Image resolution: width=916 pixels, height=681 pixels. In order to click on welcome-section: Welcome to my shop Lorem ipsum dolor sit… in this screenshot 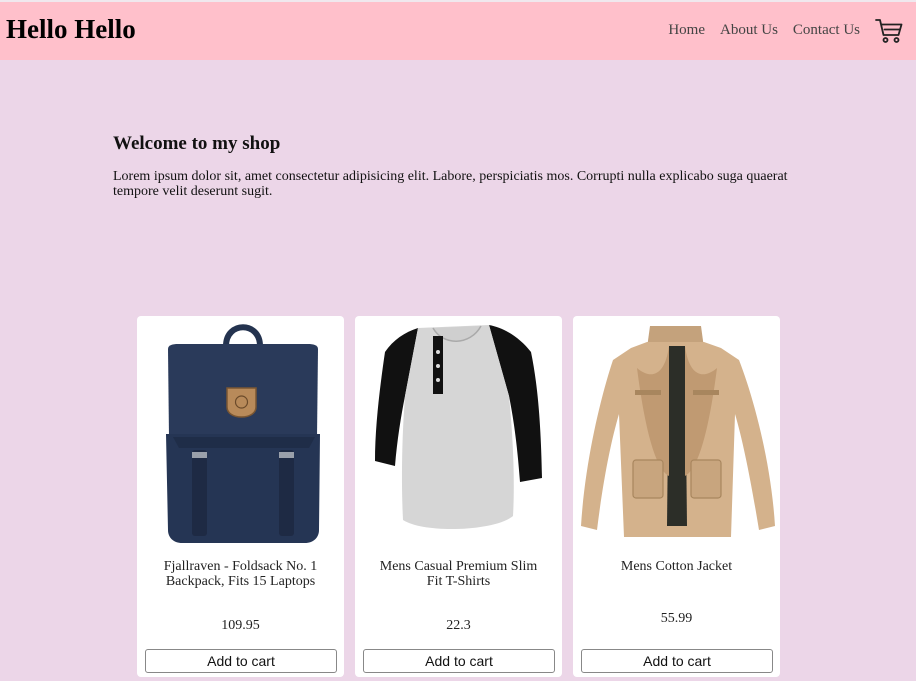, I will do `click(453, 166)`.